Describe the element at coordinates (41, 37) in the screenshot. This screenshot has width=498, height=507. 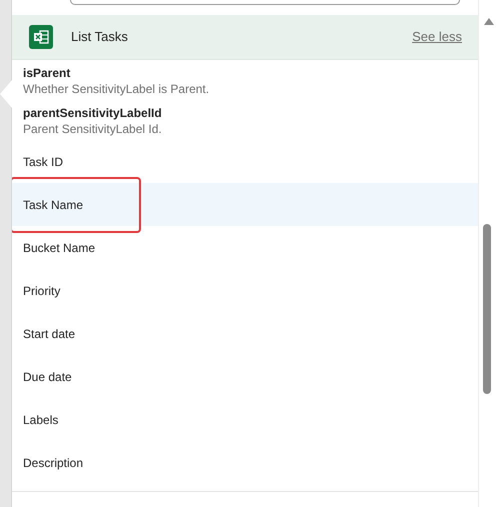
I see `spreadsheet-icon` at that location.